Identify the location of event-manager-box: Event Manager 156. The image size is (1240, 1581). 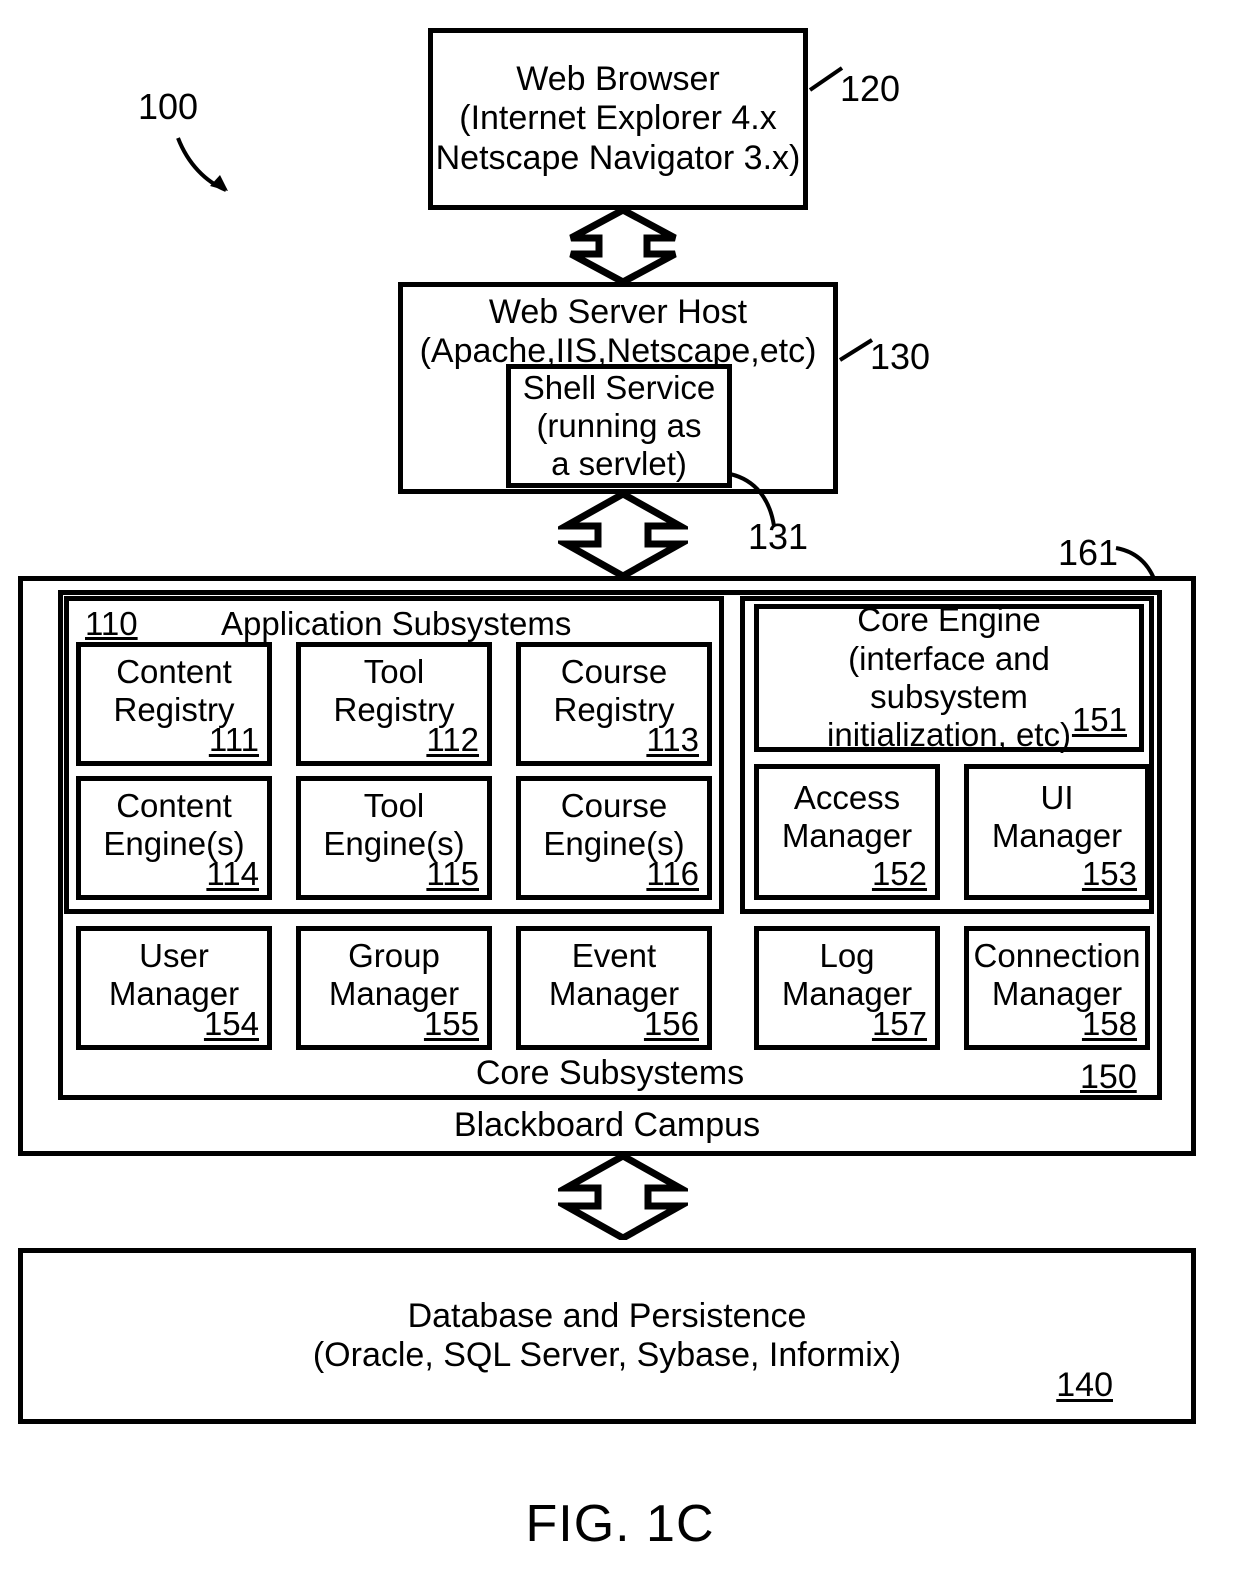
(614, 988).